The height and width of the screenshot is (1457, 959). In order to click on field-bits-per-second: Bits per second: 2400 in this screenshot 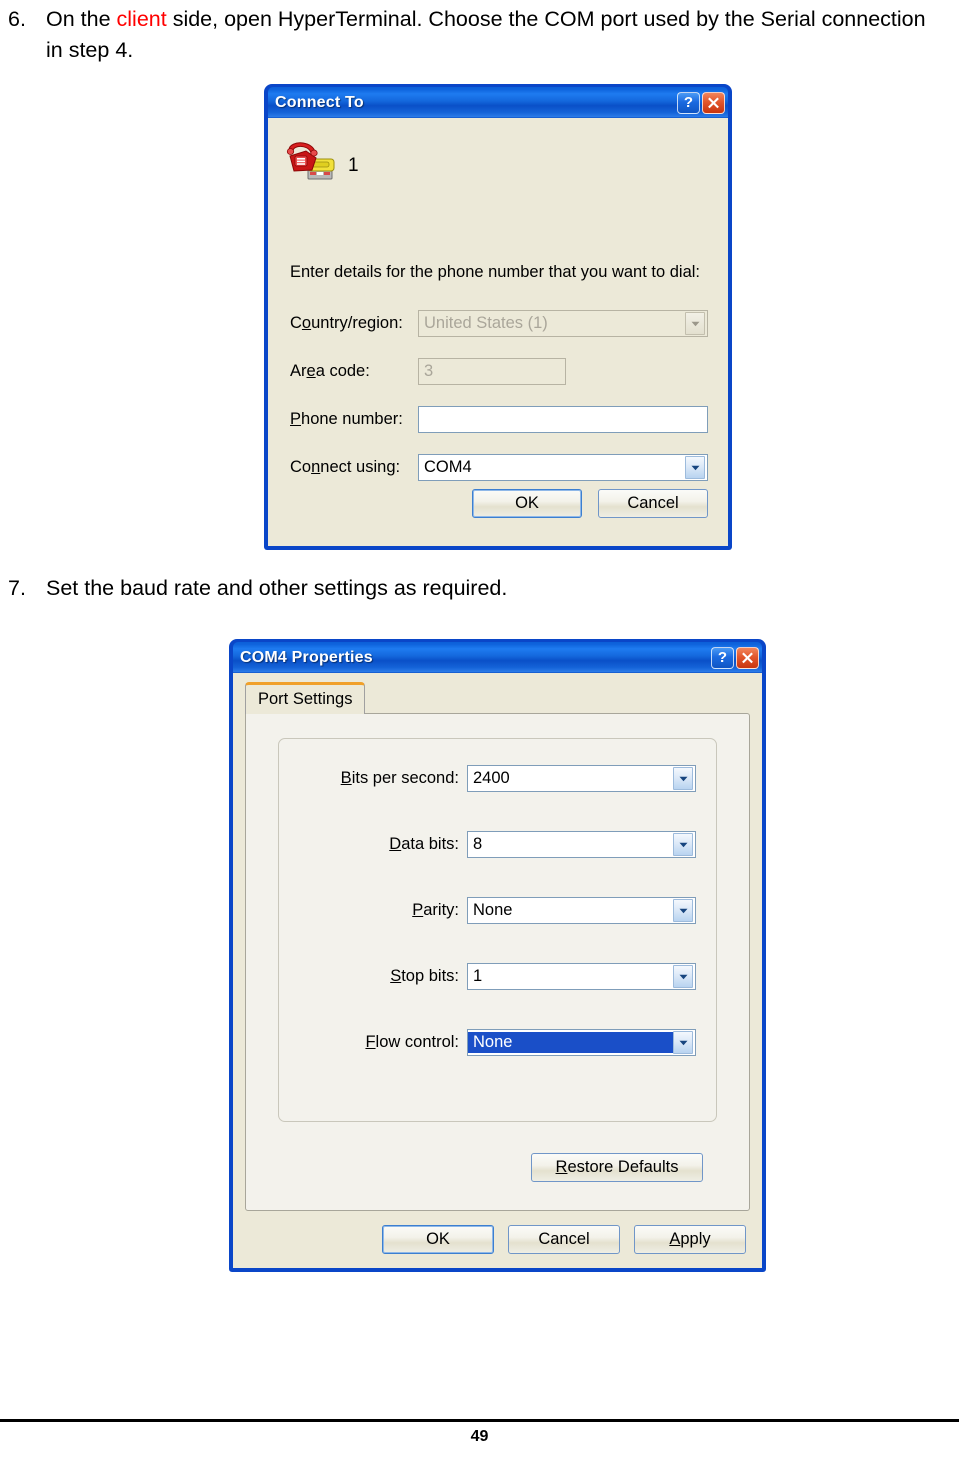, I will do `click(497, 778)`.